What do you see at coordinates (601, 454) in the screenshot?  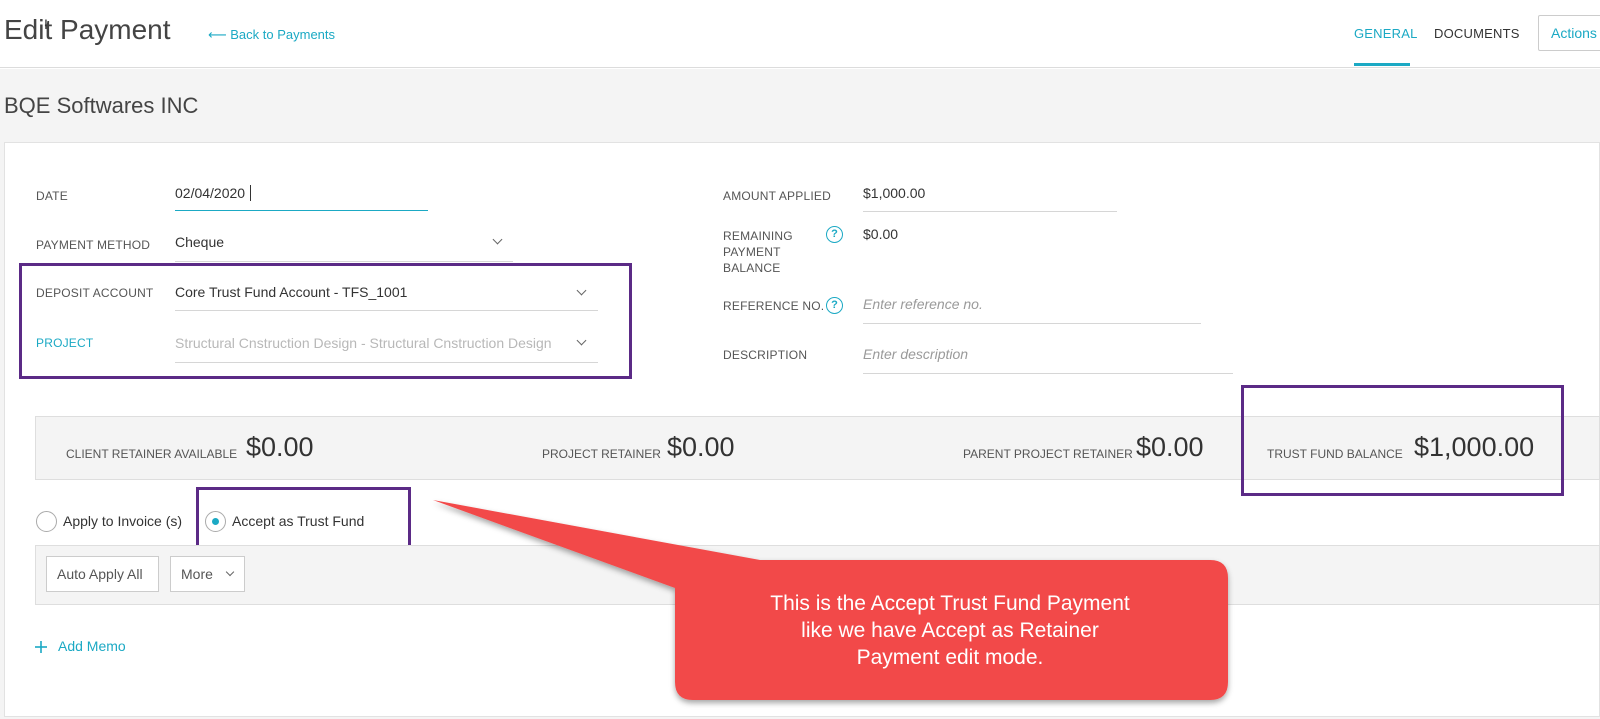 I see `project-retainer-label: PROJECT RETAINER` at bounding box center [601, 454].